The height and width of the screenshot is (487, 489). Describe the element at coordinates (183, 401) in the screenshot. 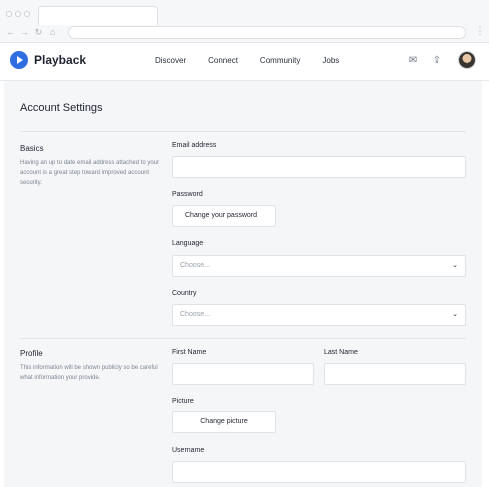

I see `picture-label: Picture` at that location.